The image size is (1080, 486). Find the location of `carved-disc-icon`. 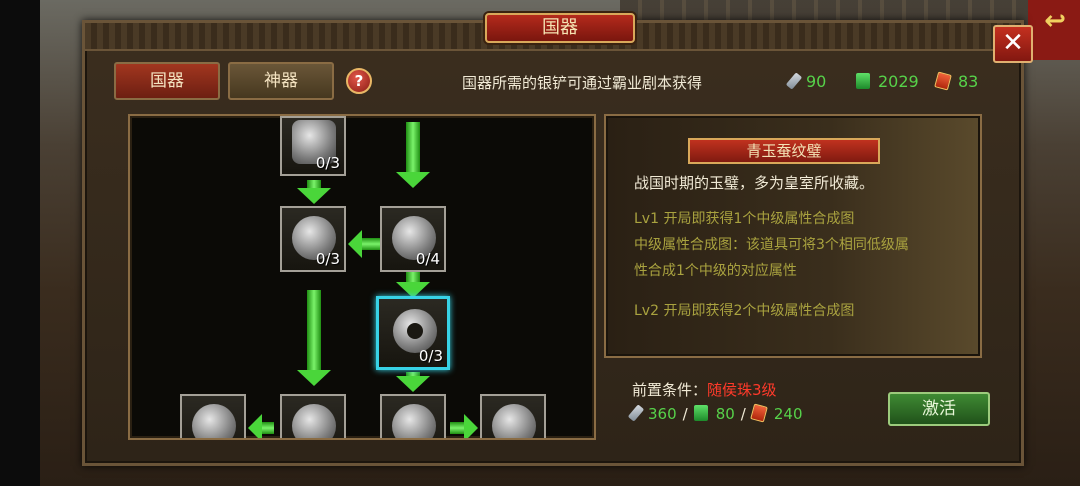

carved-disc-icon is located at coordinates (514, 421).